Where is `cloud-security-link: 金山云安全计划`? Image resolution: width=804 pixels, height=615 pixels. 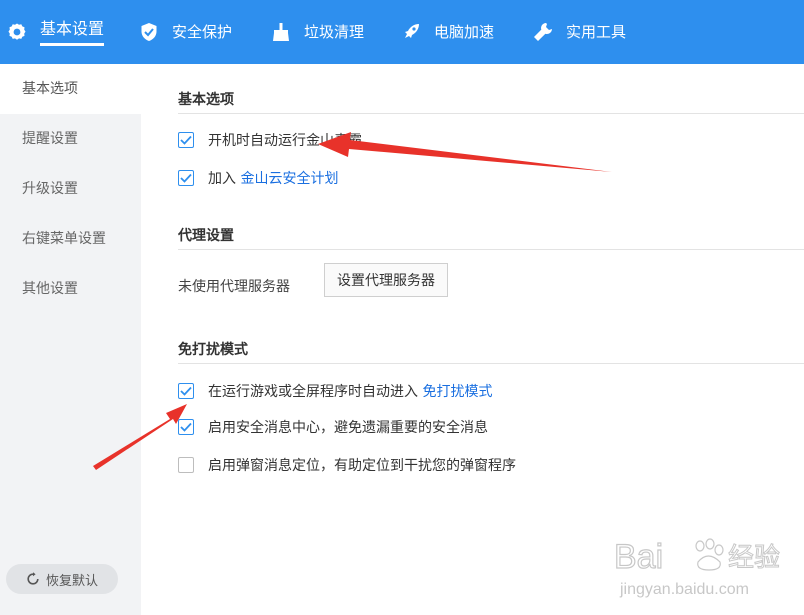 cloud-security-link: 金山云安全计划 is located at coordinates (289, 178).